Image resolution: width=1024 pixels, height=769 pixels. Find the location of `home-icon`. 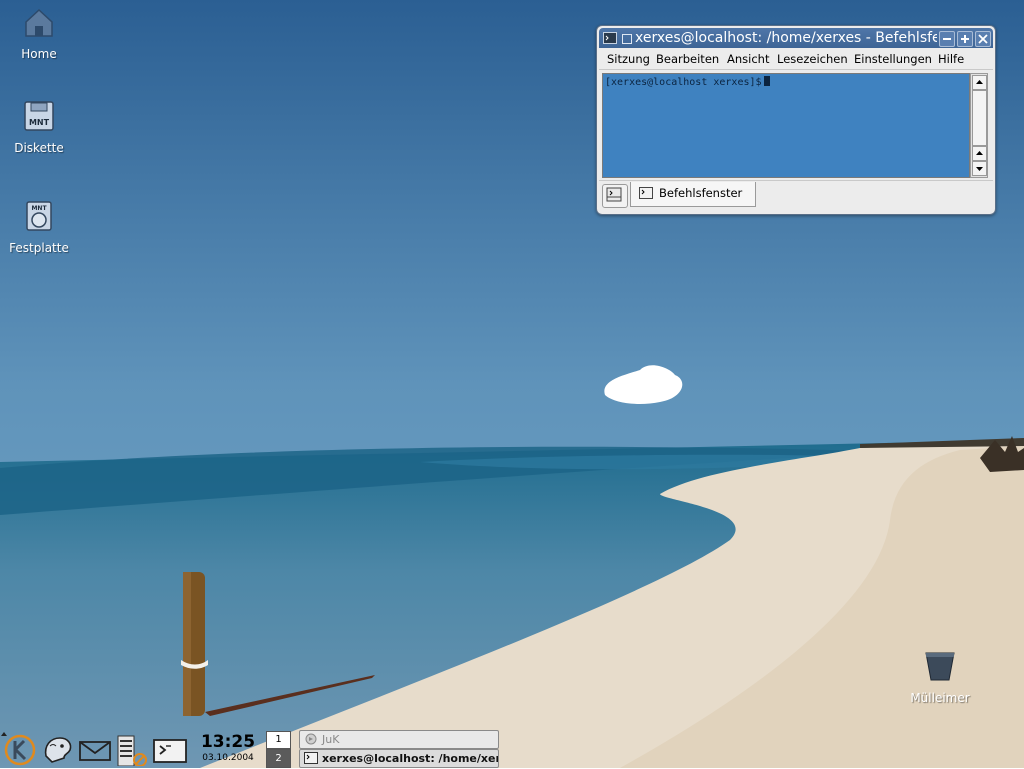

home-icon is located at coordinates (39, 22).